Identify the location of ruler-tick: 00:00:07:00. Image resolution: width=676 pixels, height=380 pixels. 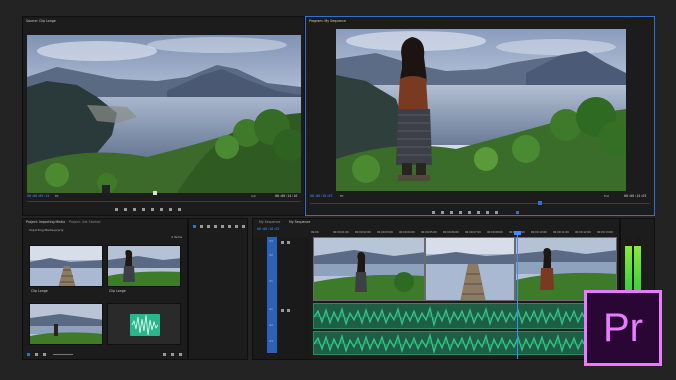
(473, 232).